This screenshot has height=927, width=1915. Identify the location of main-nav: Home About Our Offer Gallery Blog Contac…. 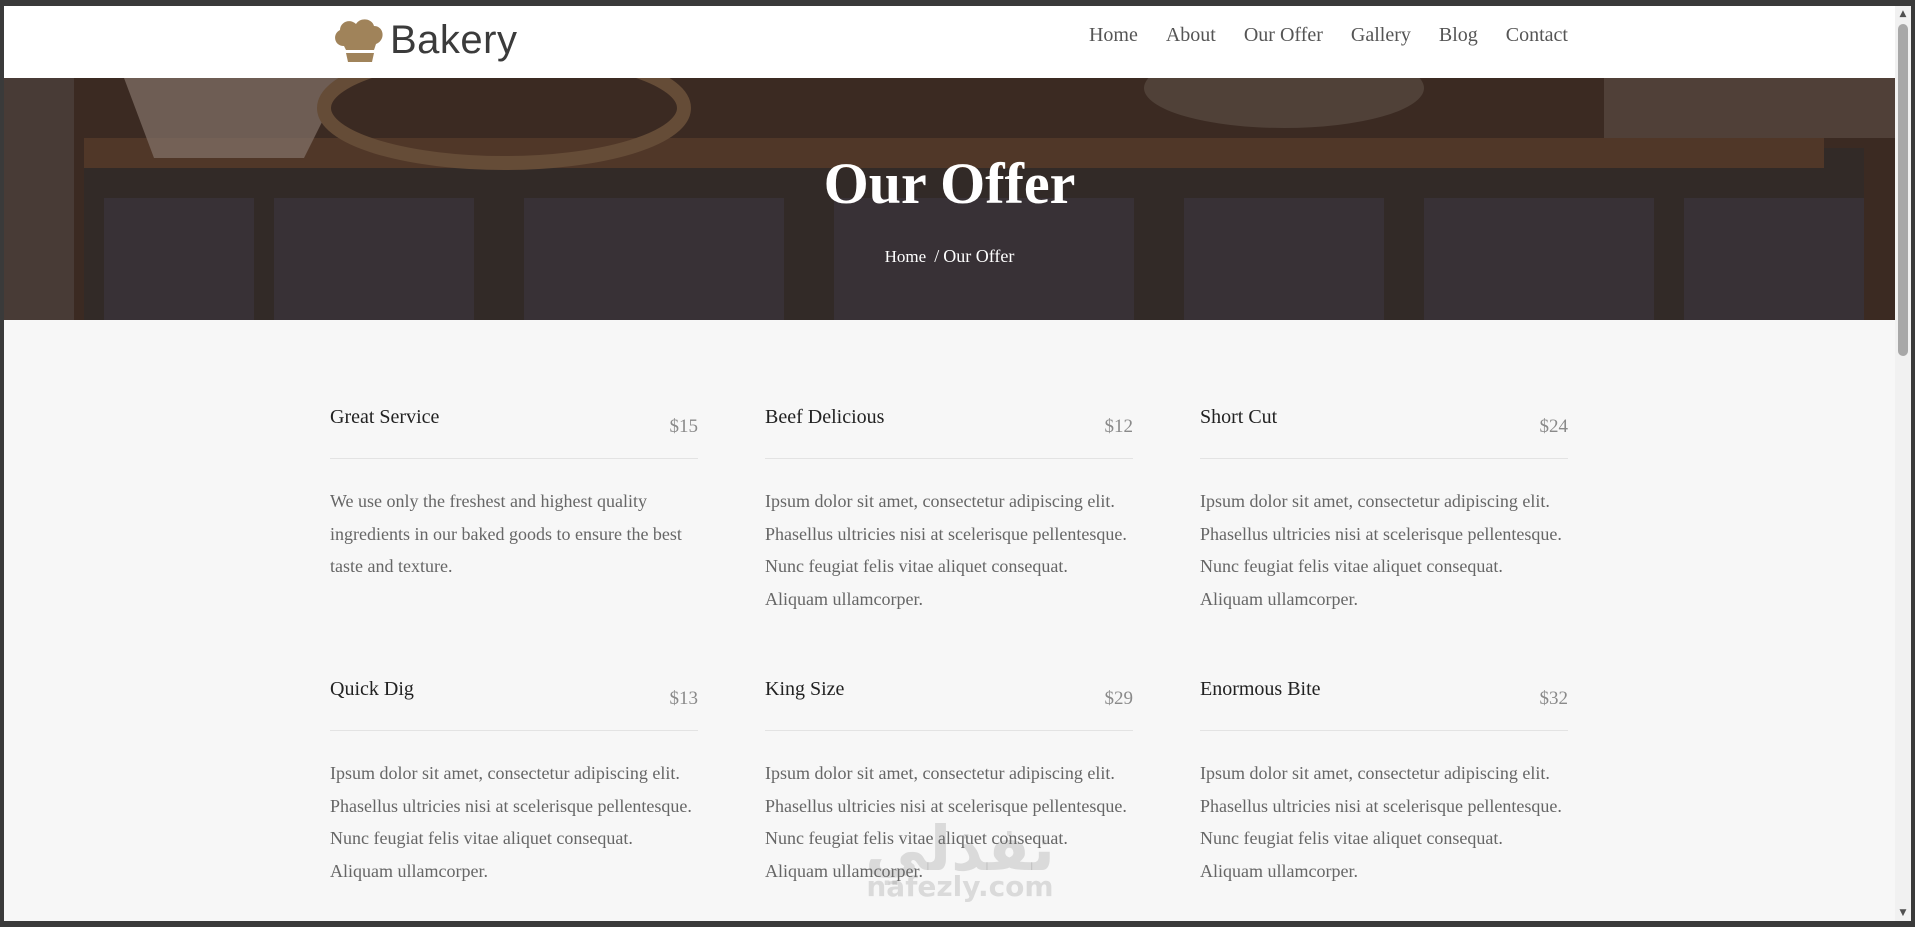
(1328, 35).